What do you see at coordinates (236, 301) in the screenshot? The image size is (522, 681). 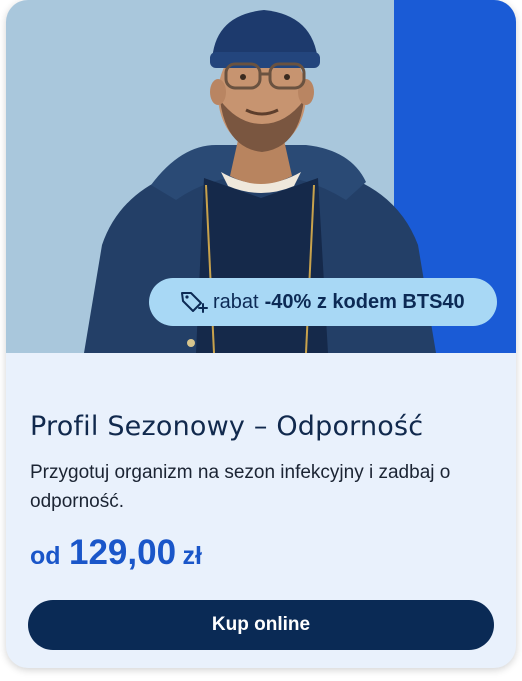 I see `promo-prefix: rabat` at bounding box center [236, 301].